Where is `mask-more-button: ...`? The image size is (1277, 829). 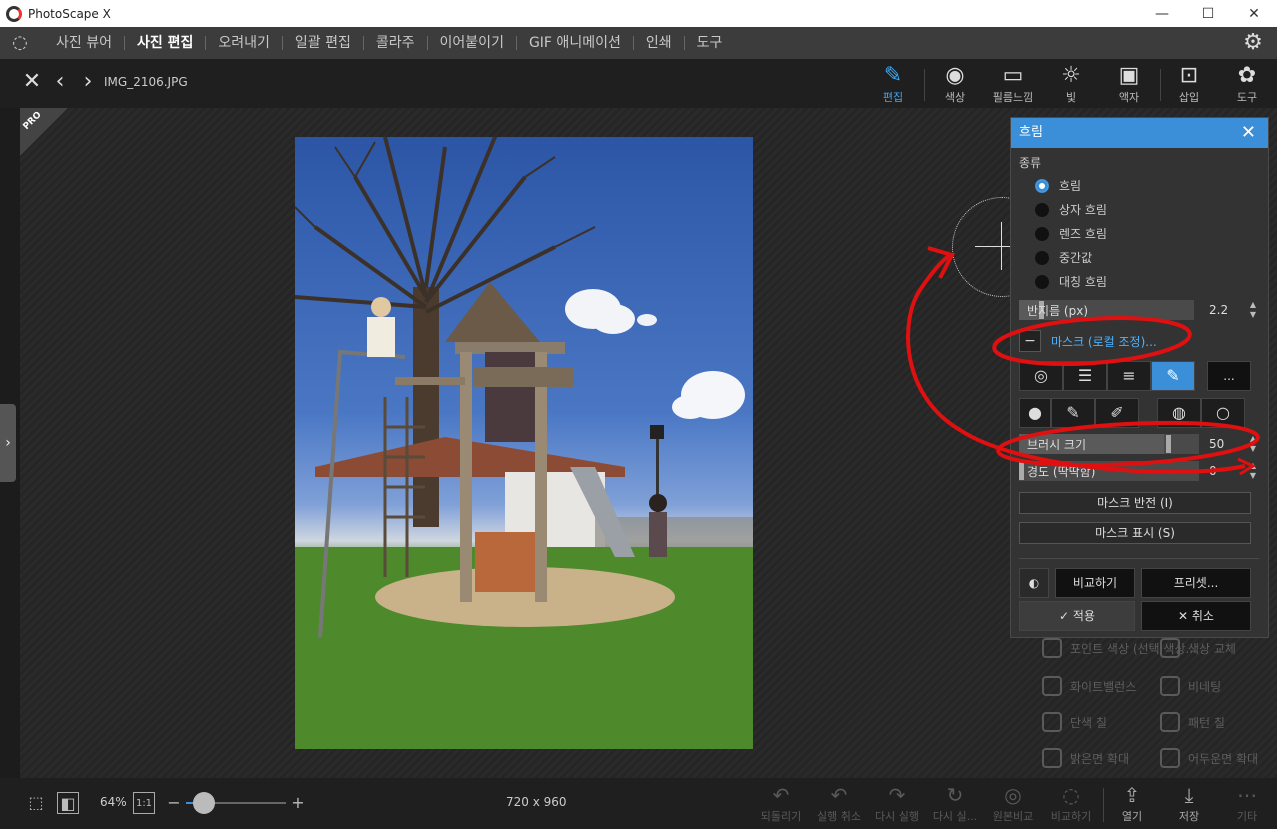
mask-more-button: ... is located at coordinates (1229, 376).